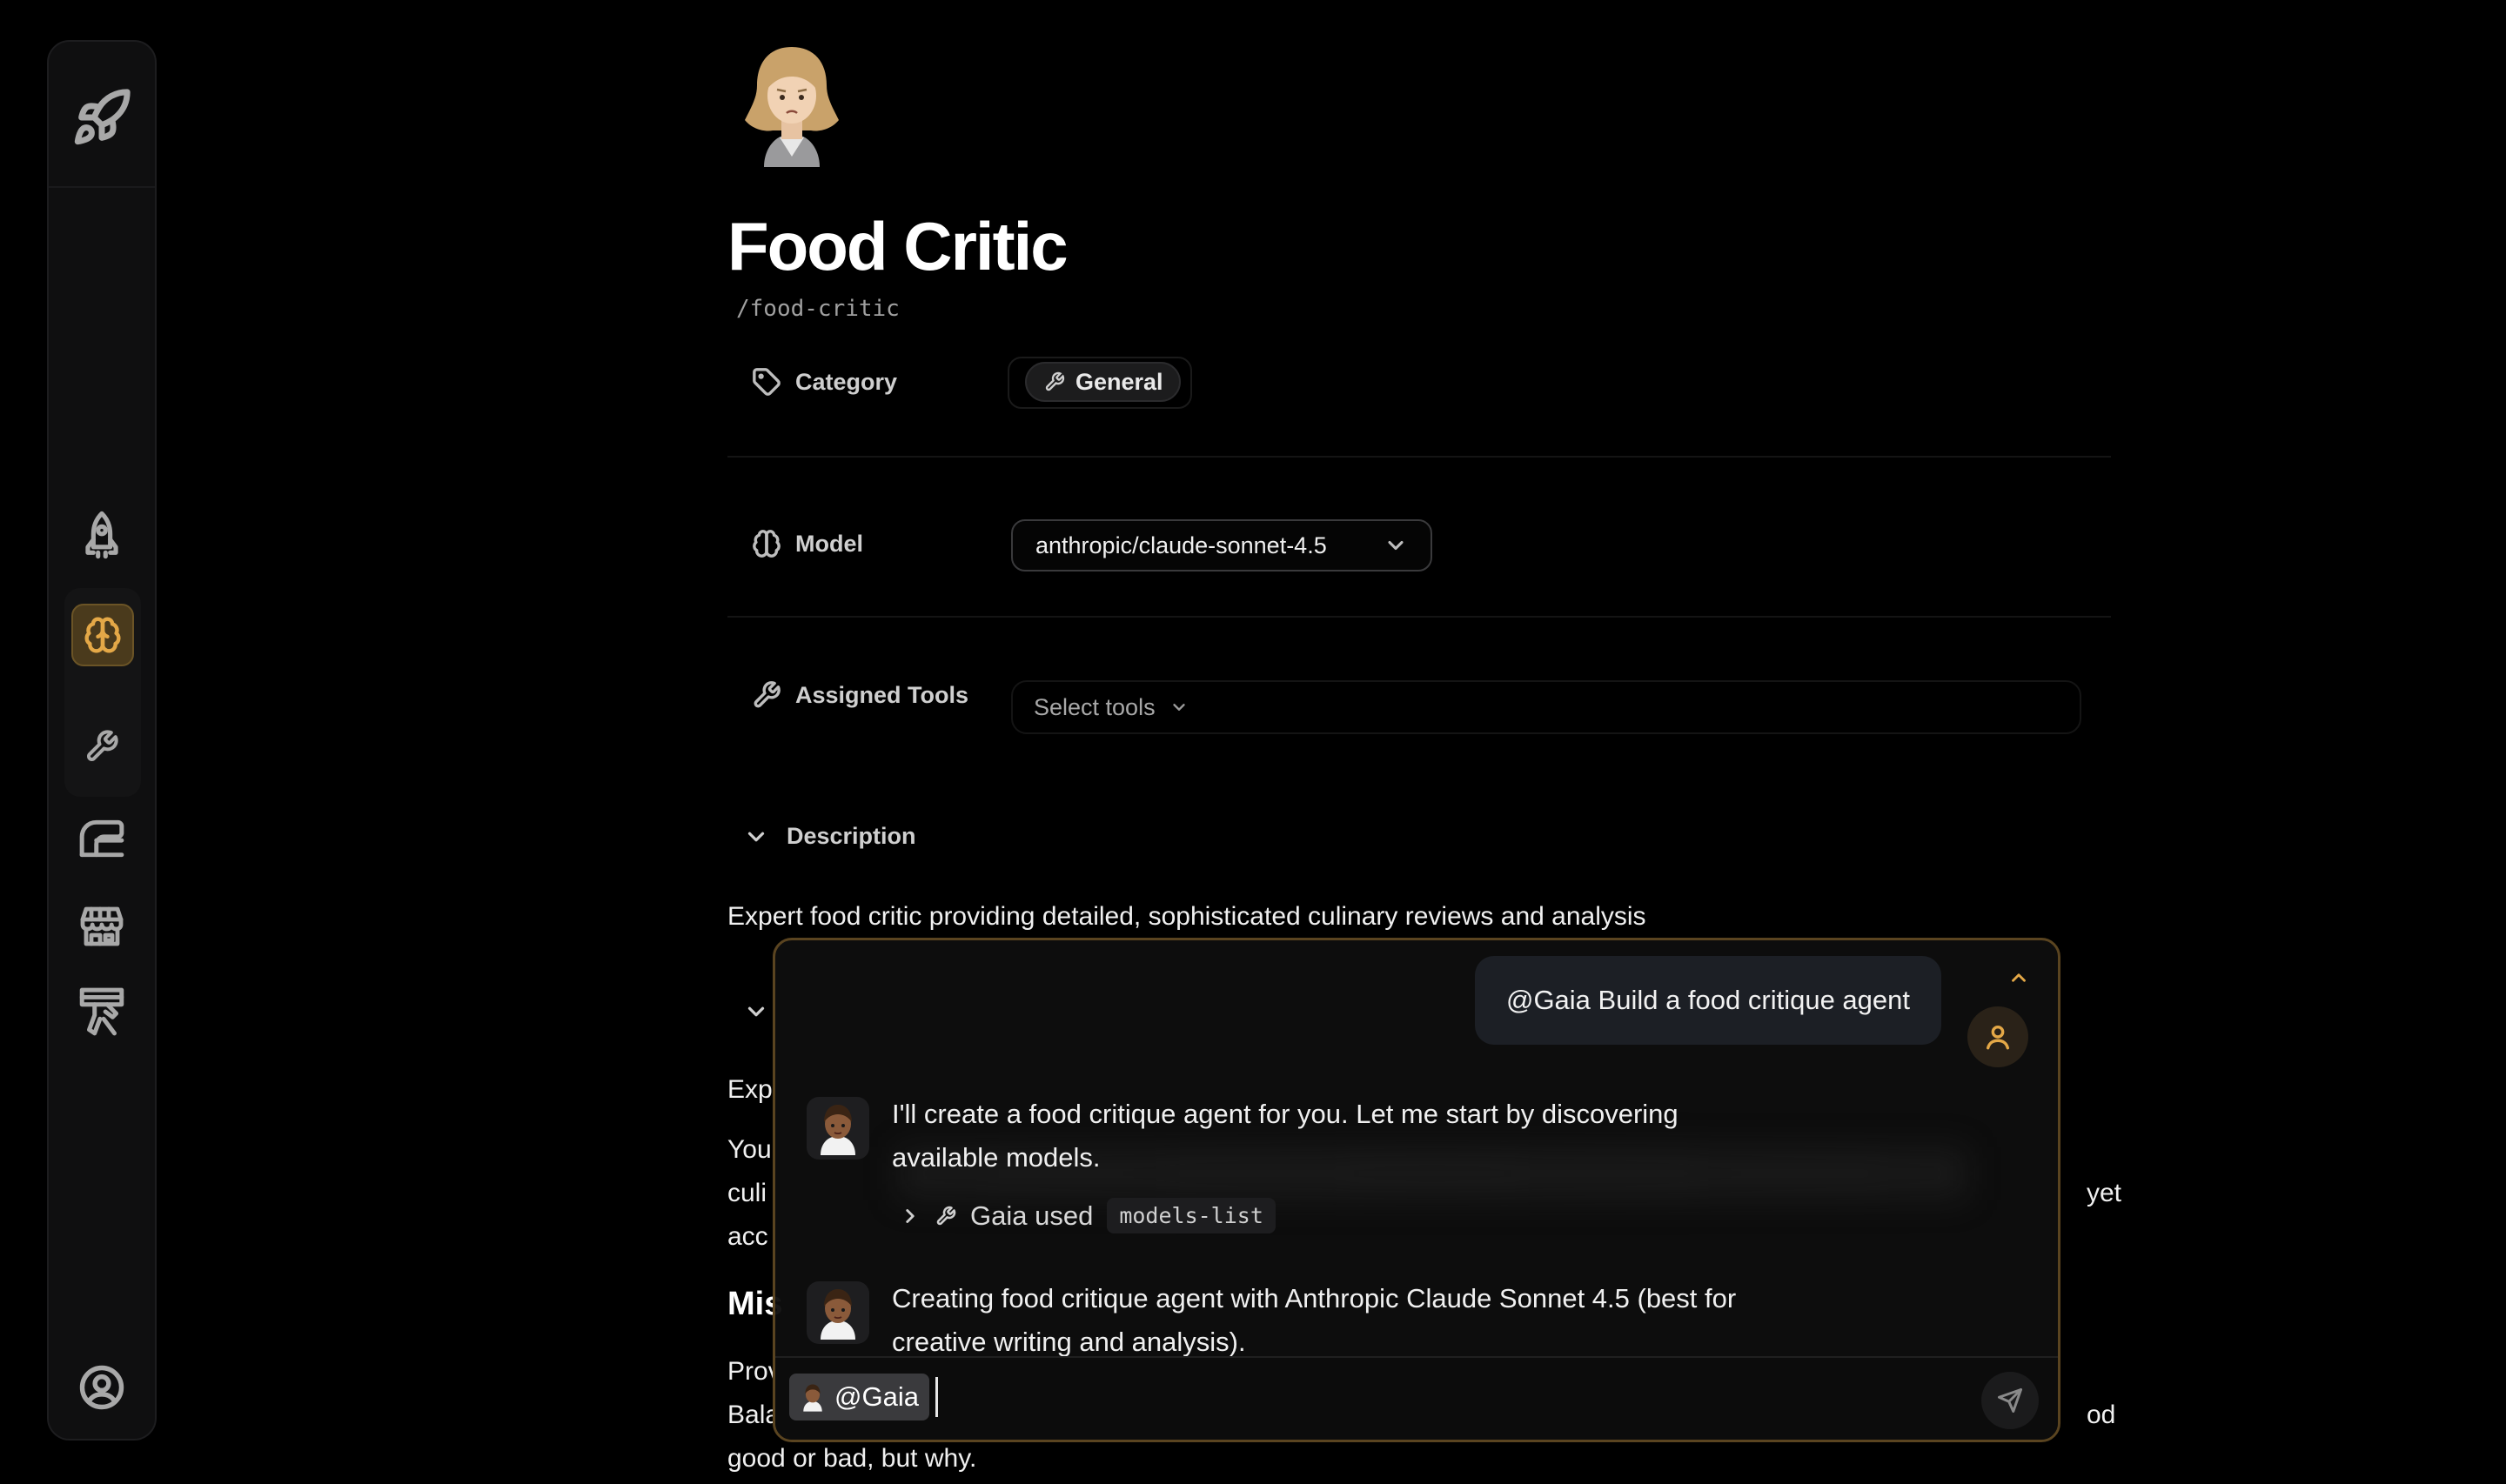  What do you see at coordinates (882, 694) in the screenshot?
I see `tools-label-text: Assigned Tools` at bounding box center [882, 694].